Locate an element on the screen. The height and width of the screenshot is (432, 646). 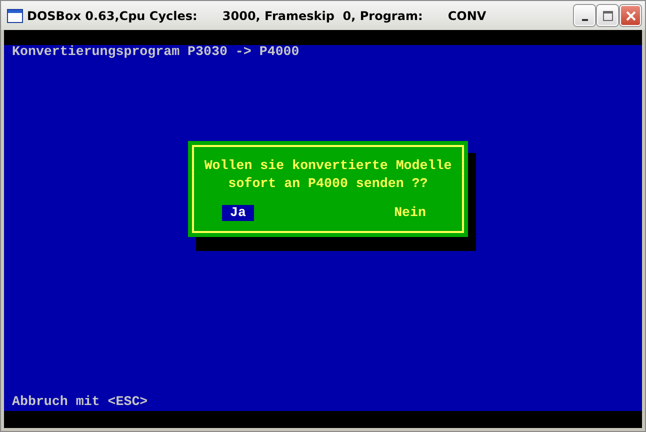
close-button is located at coordinates (630, 15).